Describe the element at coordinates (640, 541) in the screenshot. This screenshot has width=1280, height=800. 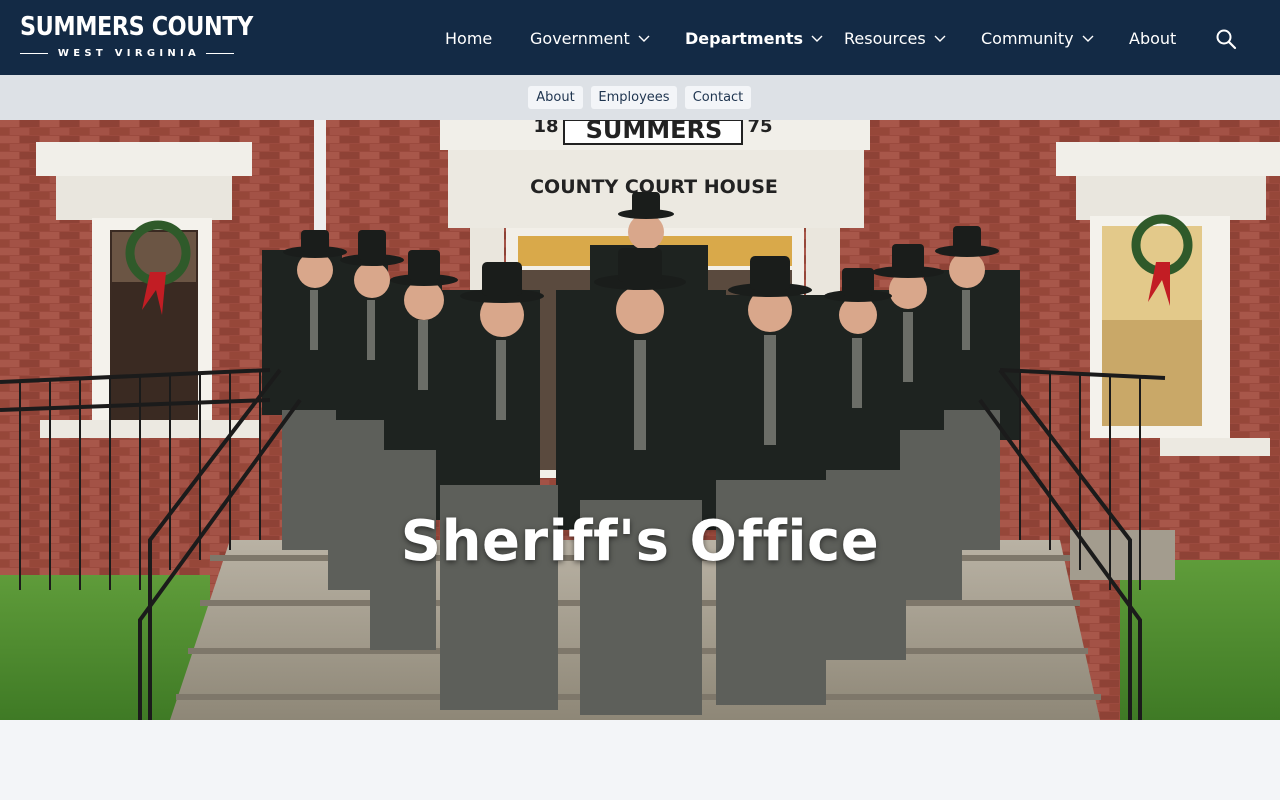
I see `page-title: Sheriff's Office` at that location.